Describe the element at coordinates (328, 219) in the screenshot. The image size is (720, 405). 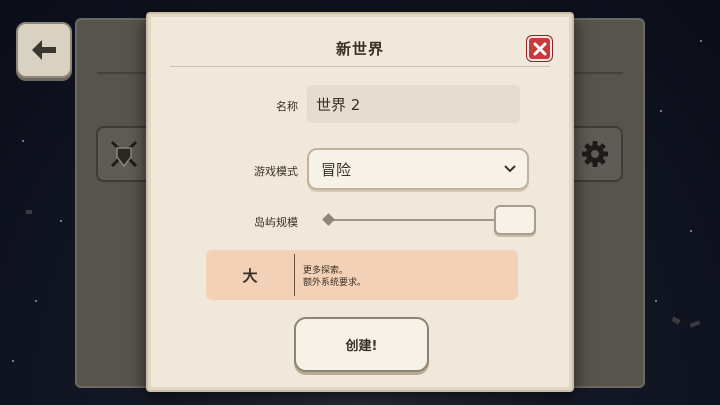
I see `slider-min-marker` at that location.